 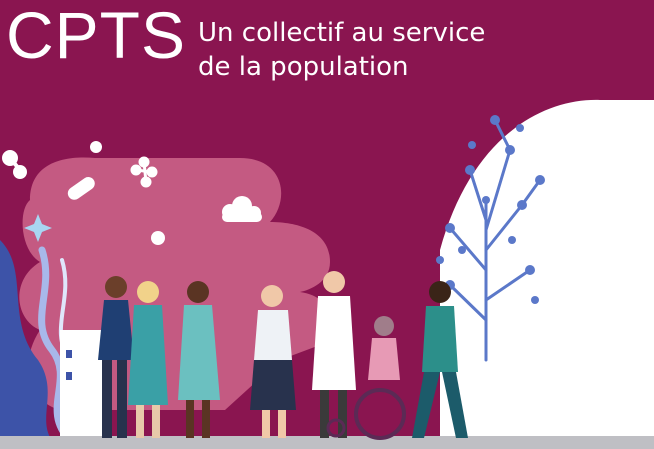 What do you see at coordinates (334, 354) in the screenshot?
I see `person-doctor` at bounding box center [334, 354].